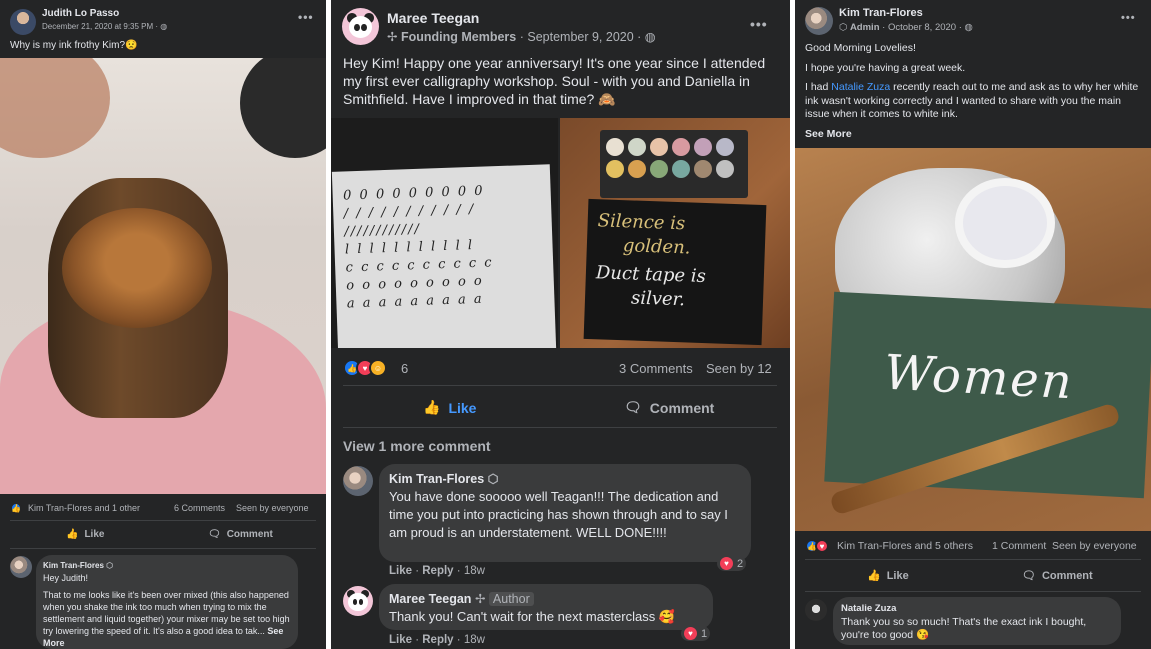  Describe the element at coordinates (80, 13) in the screenshot. I see `post-author: Judith Lo Passo` at that location.